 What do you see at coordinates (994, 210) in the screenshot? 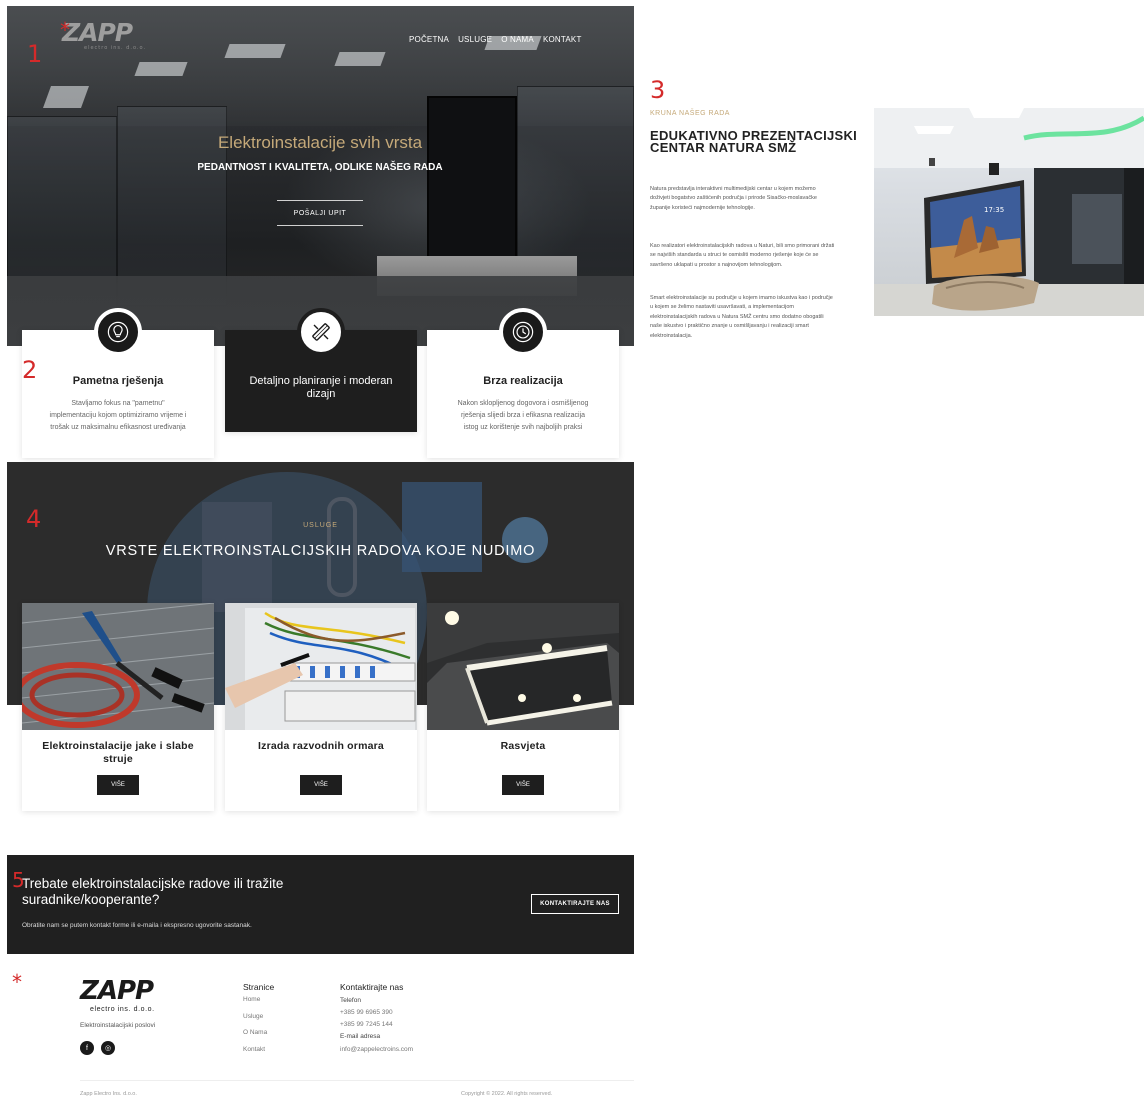
I see `display-clock: 17:35` at bounding box center [994, 210].